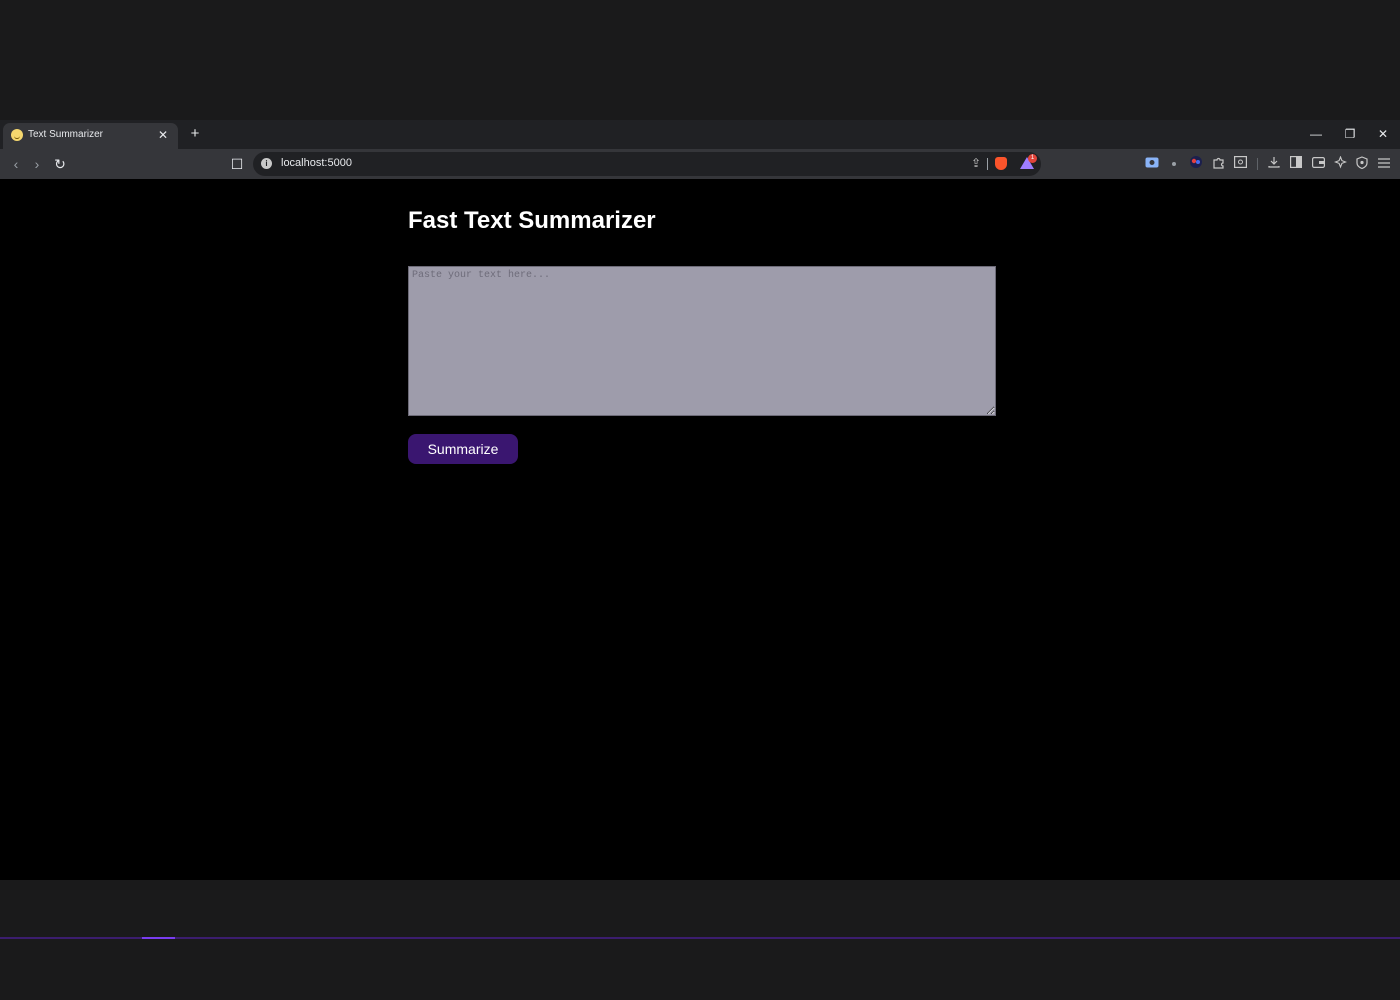 The image size is (1400, 1000). What do you see at coordinates (1218, 164) in the screenshot?
I see `extensions-puzzle-icon` at bounding box center [1218, 164].